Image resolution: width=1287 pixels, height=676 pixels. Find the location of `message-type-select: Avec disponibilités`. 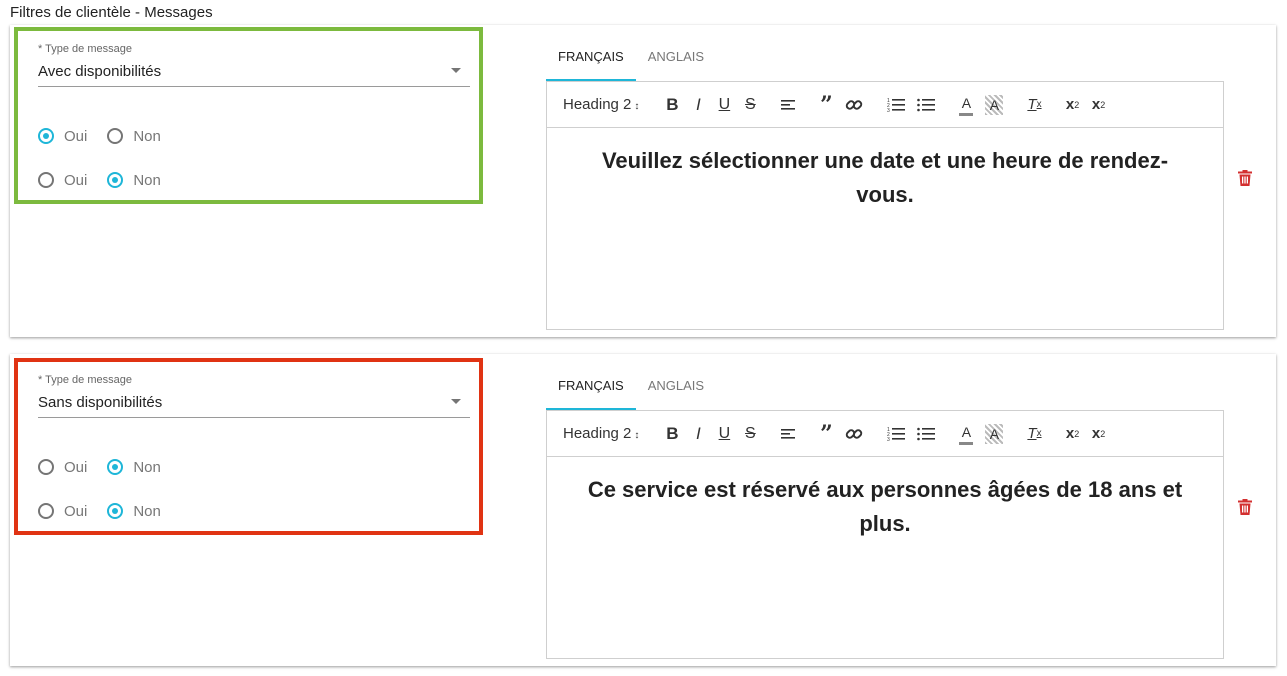

message-type-select: Avec disponibilités is located at coordinates (99, 71).